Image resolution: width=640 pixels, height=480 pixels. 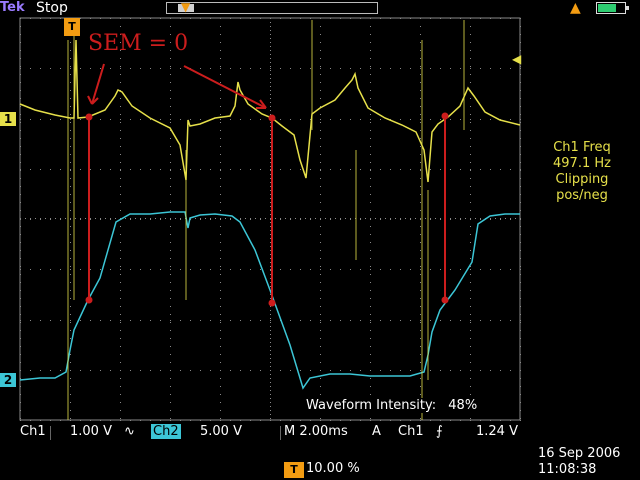 What do you see at coordinates (89, 117) in the screenshot?
I see `sem-marker-dot` at bounding box center [89, 117].